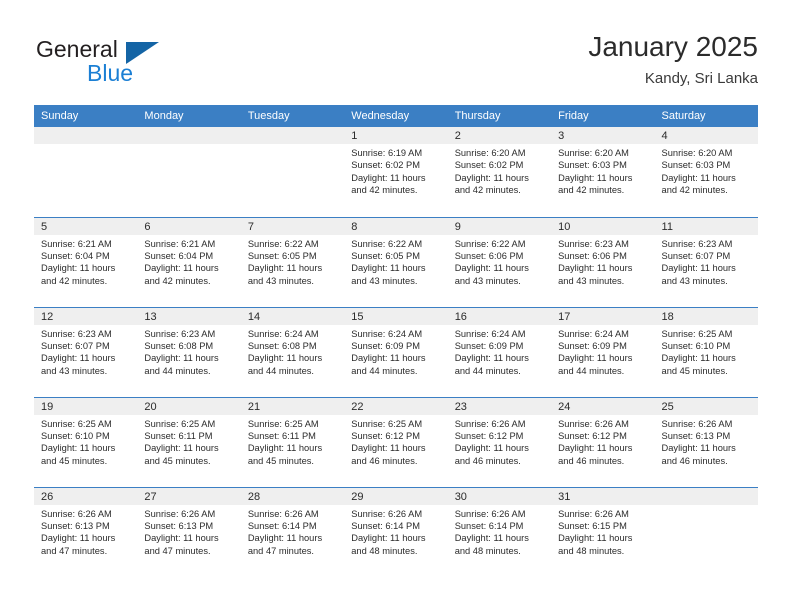 This screenshot has height=612, width=792. I want to click on day-number: 4, so click(706, 135).